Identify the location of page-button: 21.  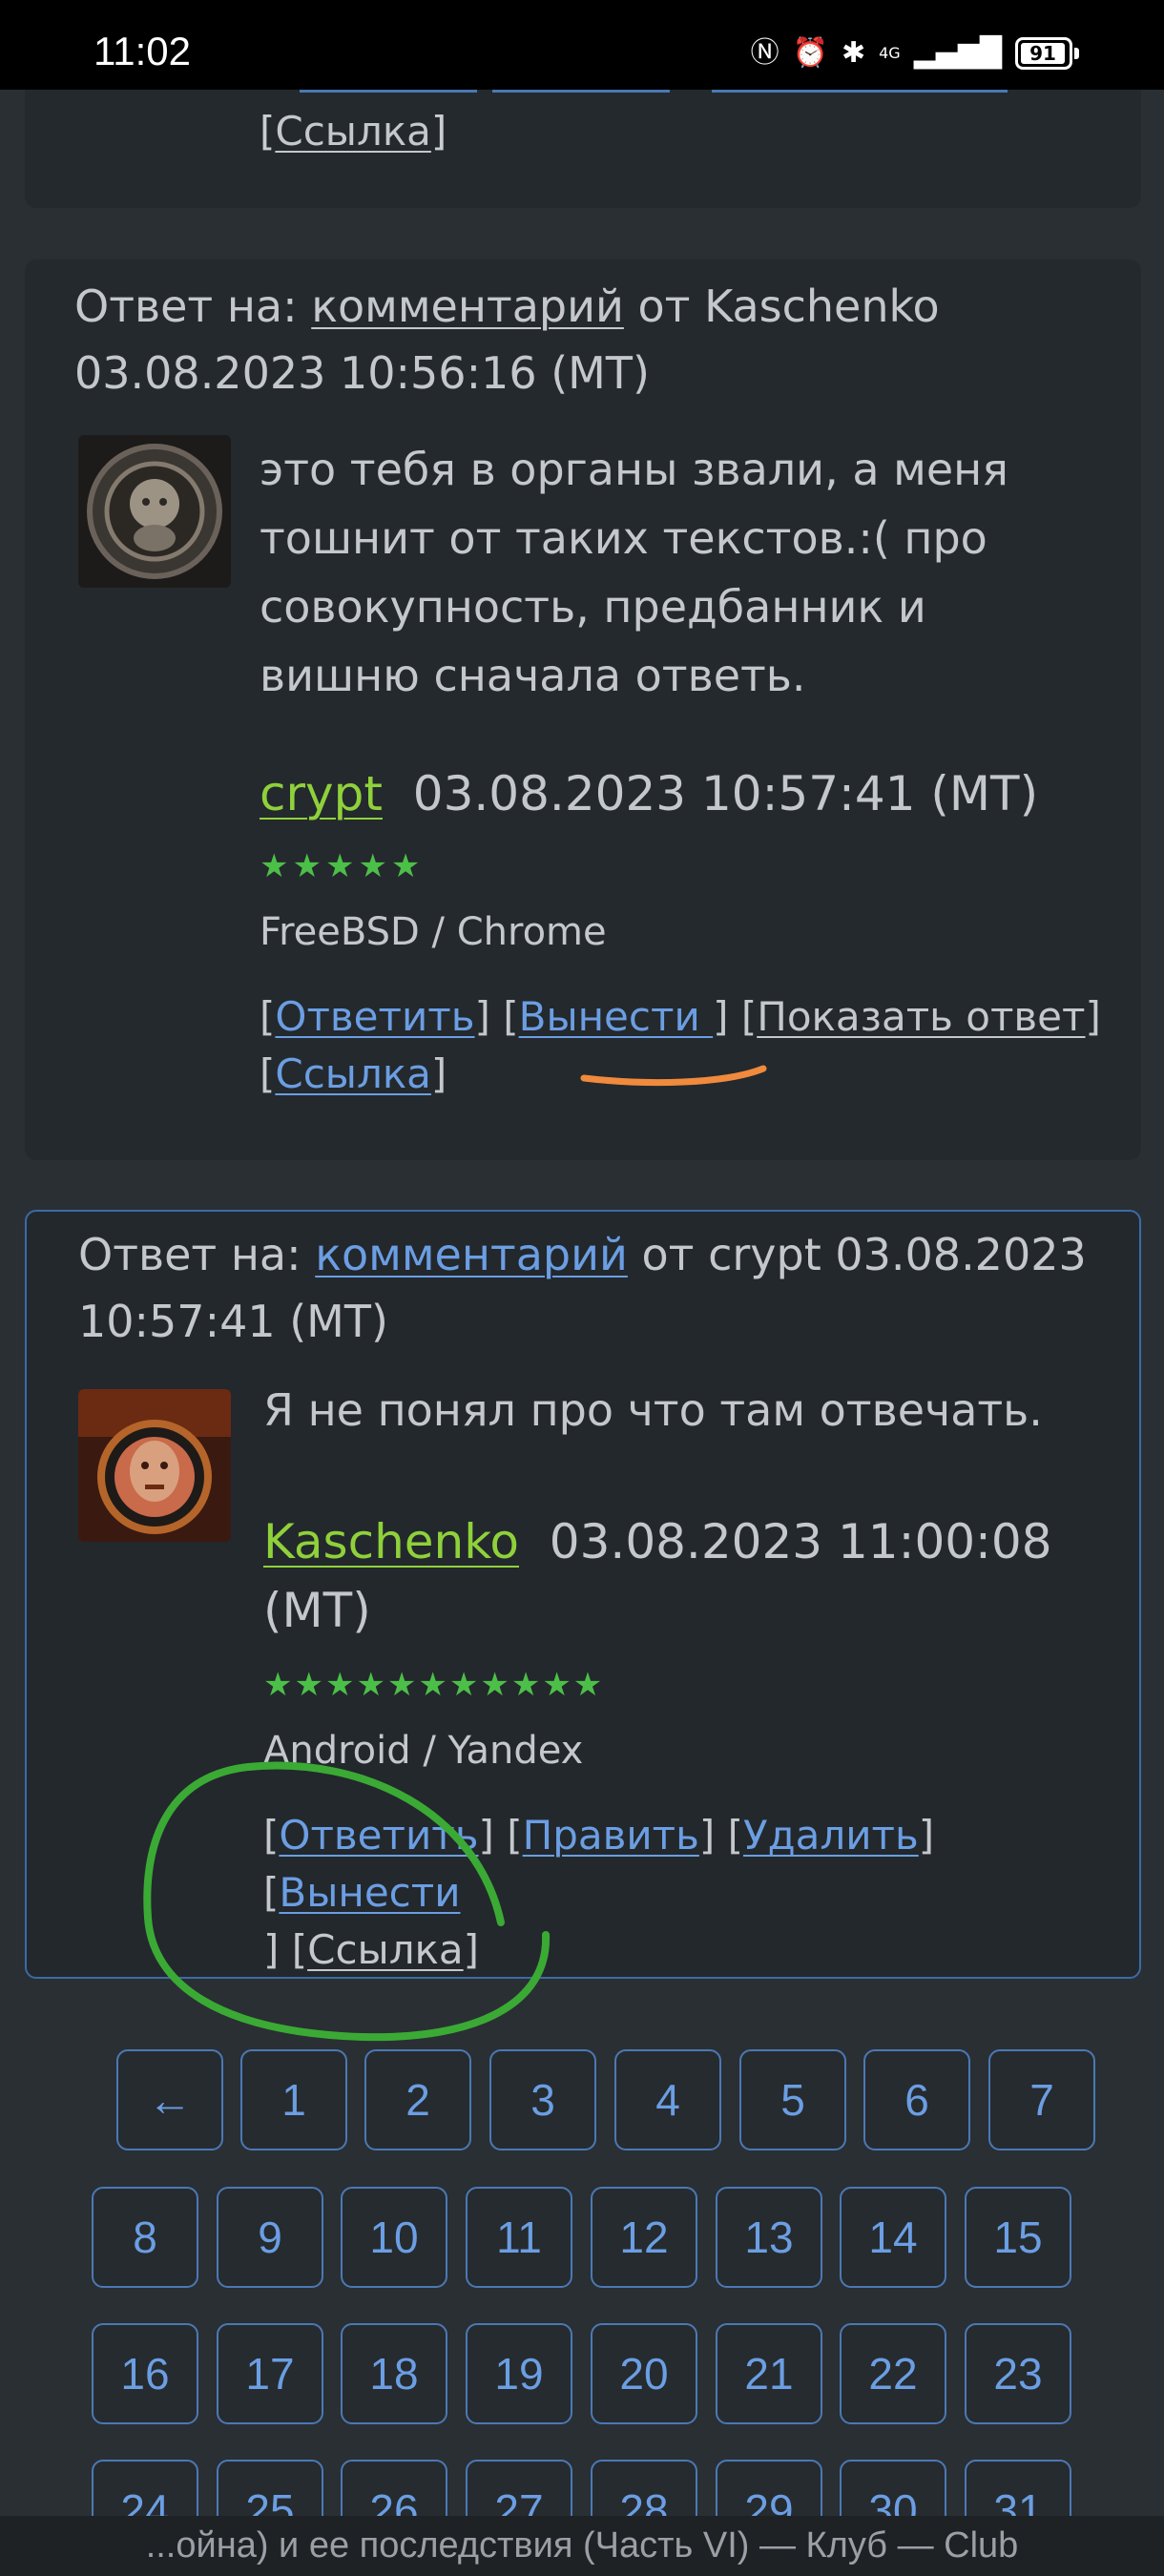
(769, 2373).